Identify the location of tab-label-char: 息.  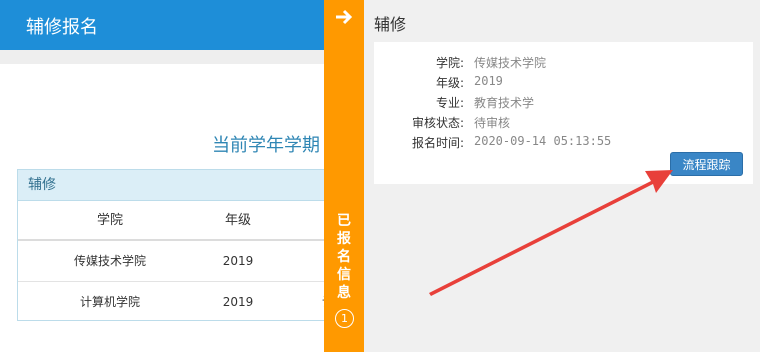
(344, 293).